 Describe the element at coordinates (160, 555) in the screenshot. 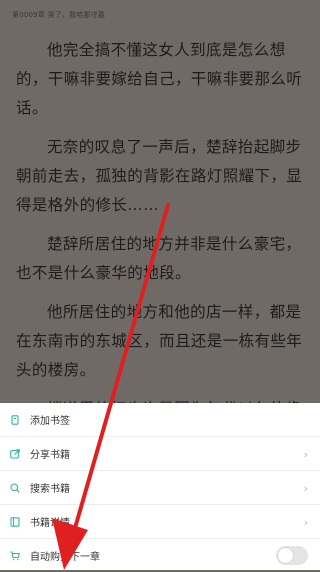

I see `menu-item-auto-buy: 自动购买下一章` at that location.